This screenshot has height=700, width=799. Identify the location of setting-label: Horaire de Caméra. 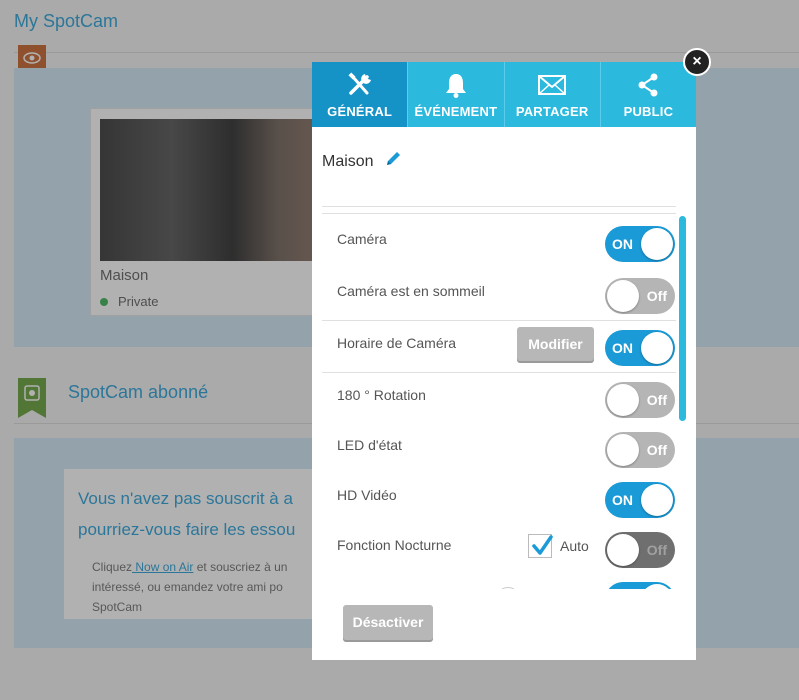
(397, 343).